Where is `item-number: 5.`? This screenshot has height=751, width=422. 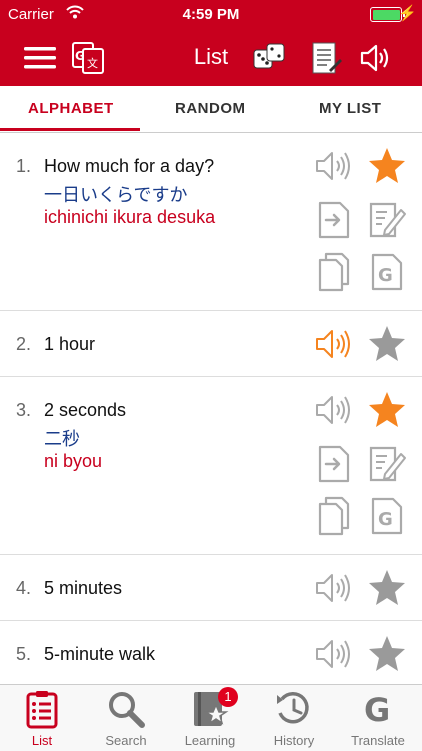
item-number: 5. is located at coordinates (24, 654).